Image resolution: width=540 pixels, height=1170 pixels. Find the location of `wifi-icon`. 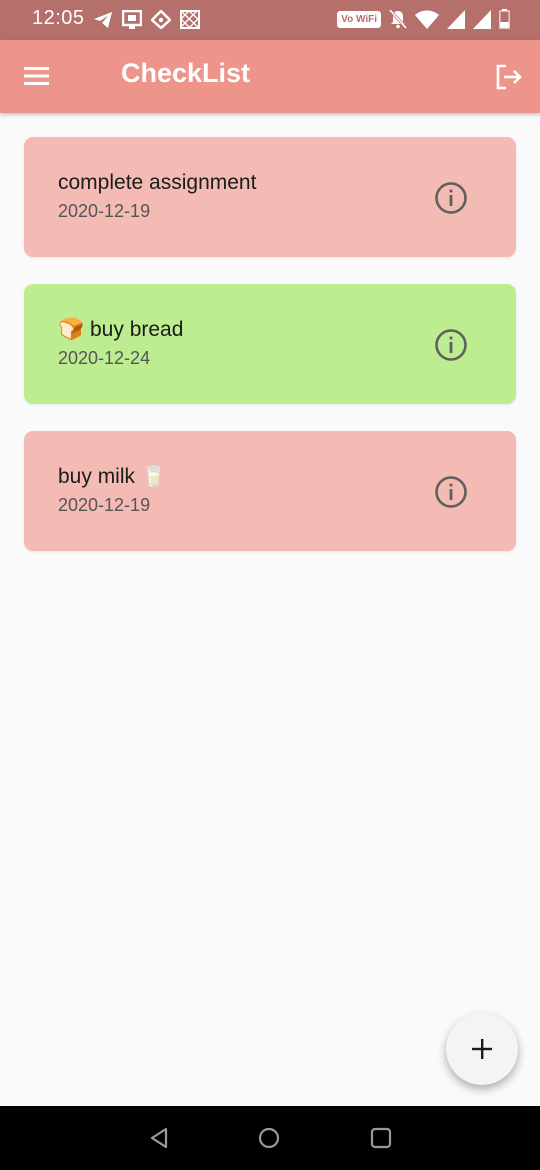

wifi-icon is located at coordinates (427, 19).